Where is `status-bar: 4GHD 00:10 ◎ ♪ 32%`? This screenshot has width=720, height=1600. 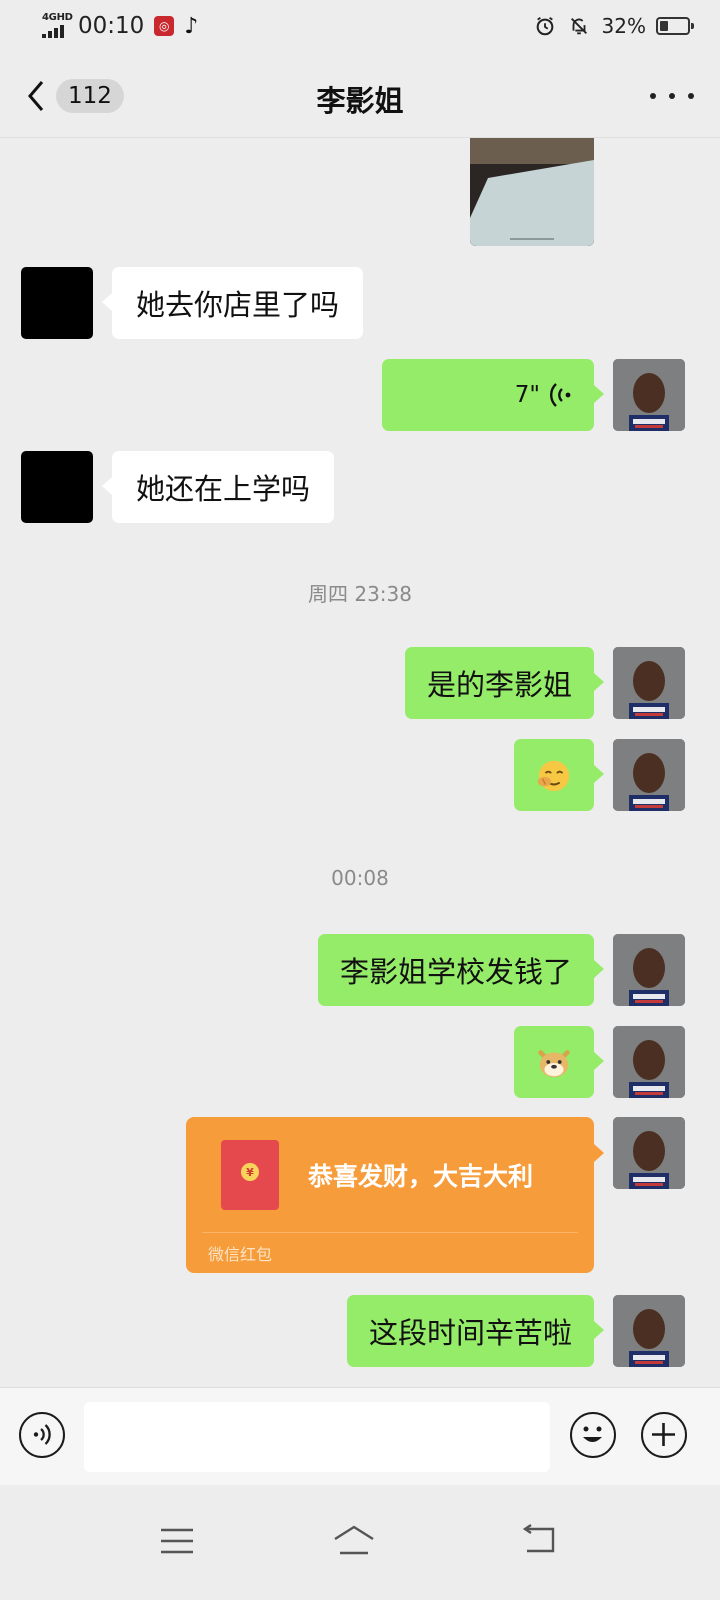
status-bar: 4GHD 00:10 ◎ ♪ 32% is located at coordinates (360, 28).